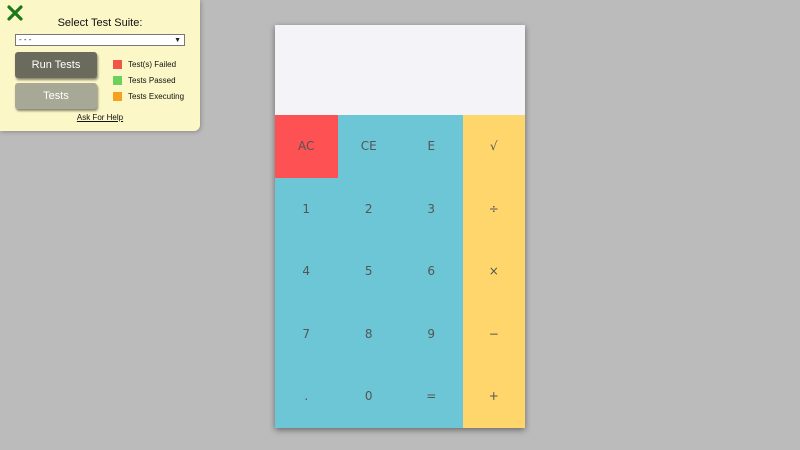 The width and height of the screenshot is (800, 450). Describe the element at coordinates (100, 117) in the screenshot. I see `ask-for-help-link: Ask For Help` at that location.